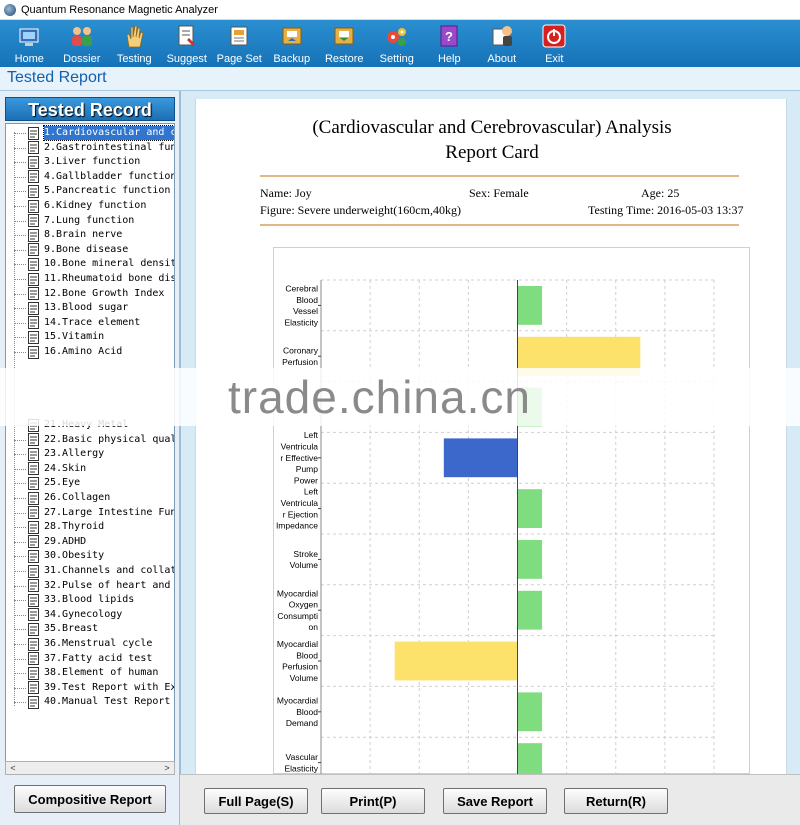 This screenshot has height=825, width=800. Describe the element at coordinates (300, 362) in the screenshot. I see `category-label: Perfusion` at that location.